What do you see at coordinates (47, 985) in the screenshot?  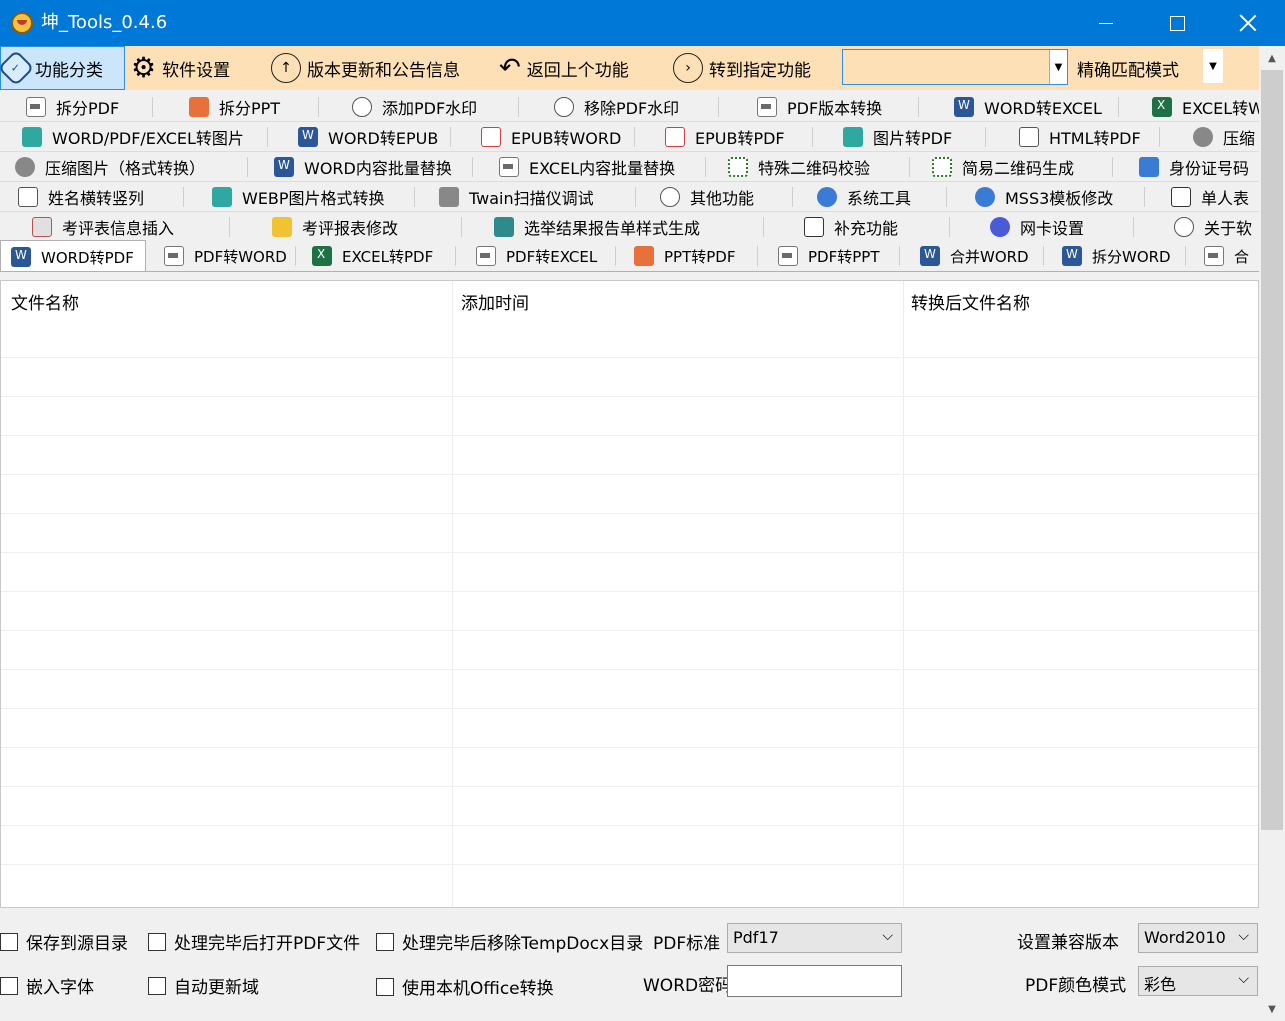 I see `embed-fonts-option: 嵌入字体` at bounding box center [47, 985].